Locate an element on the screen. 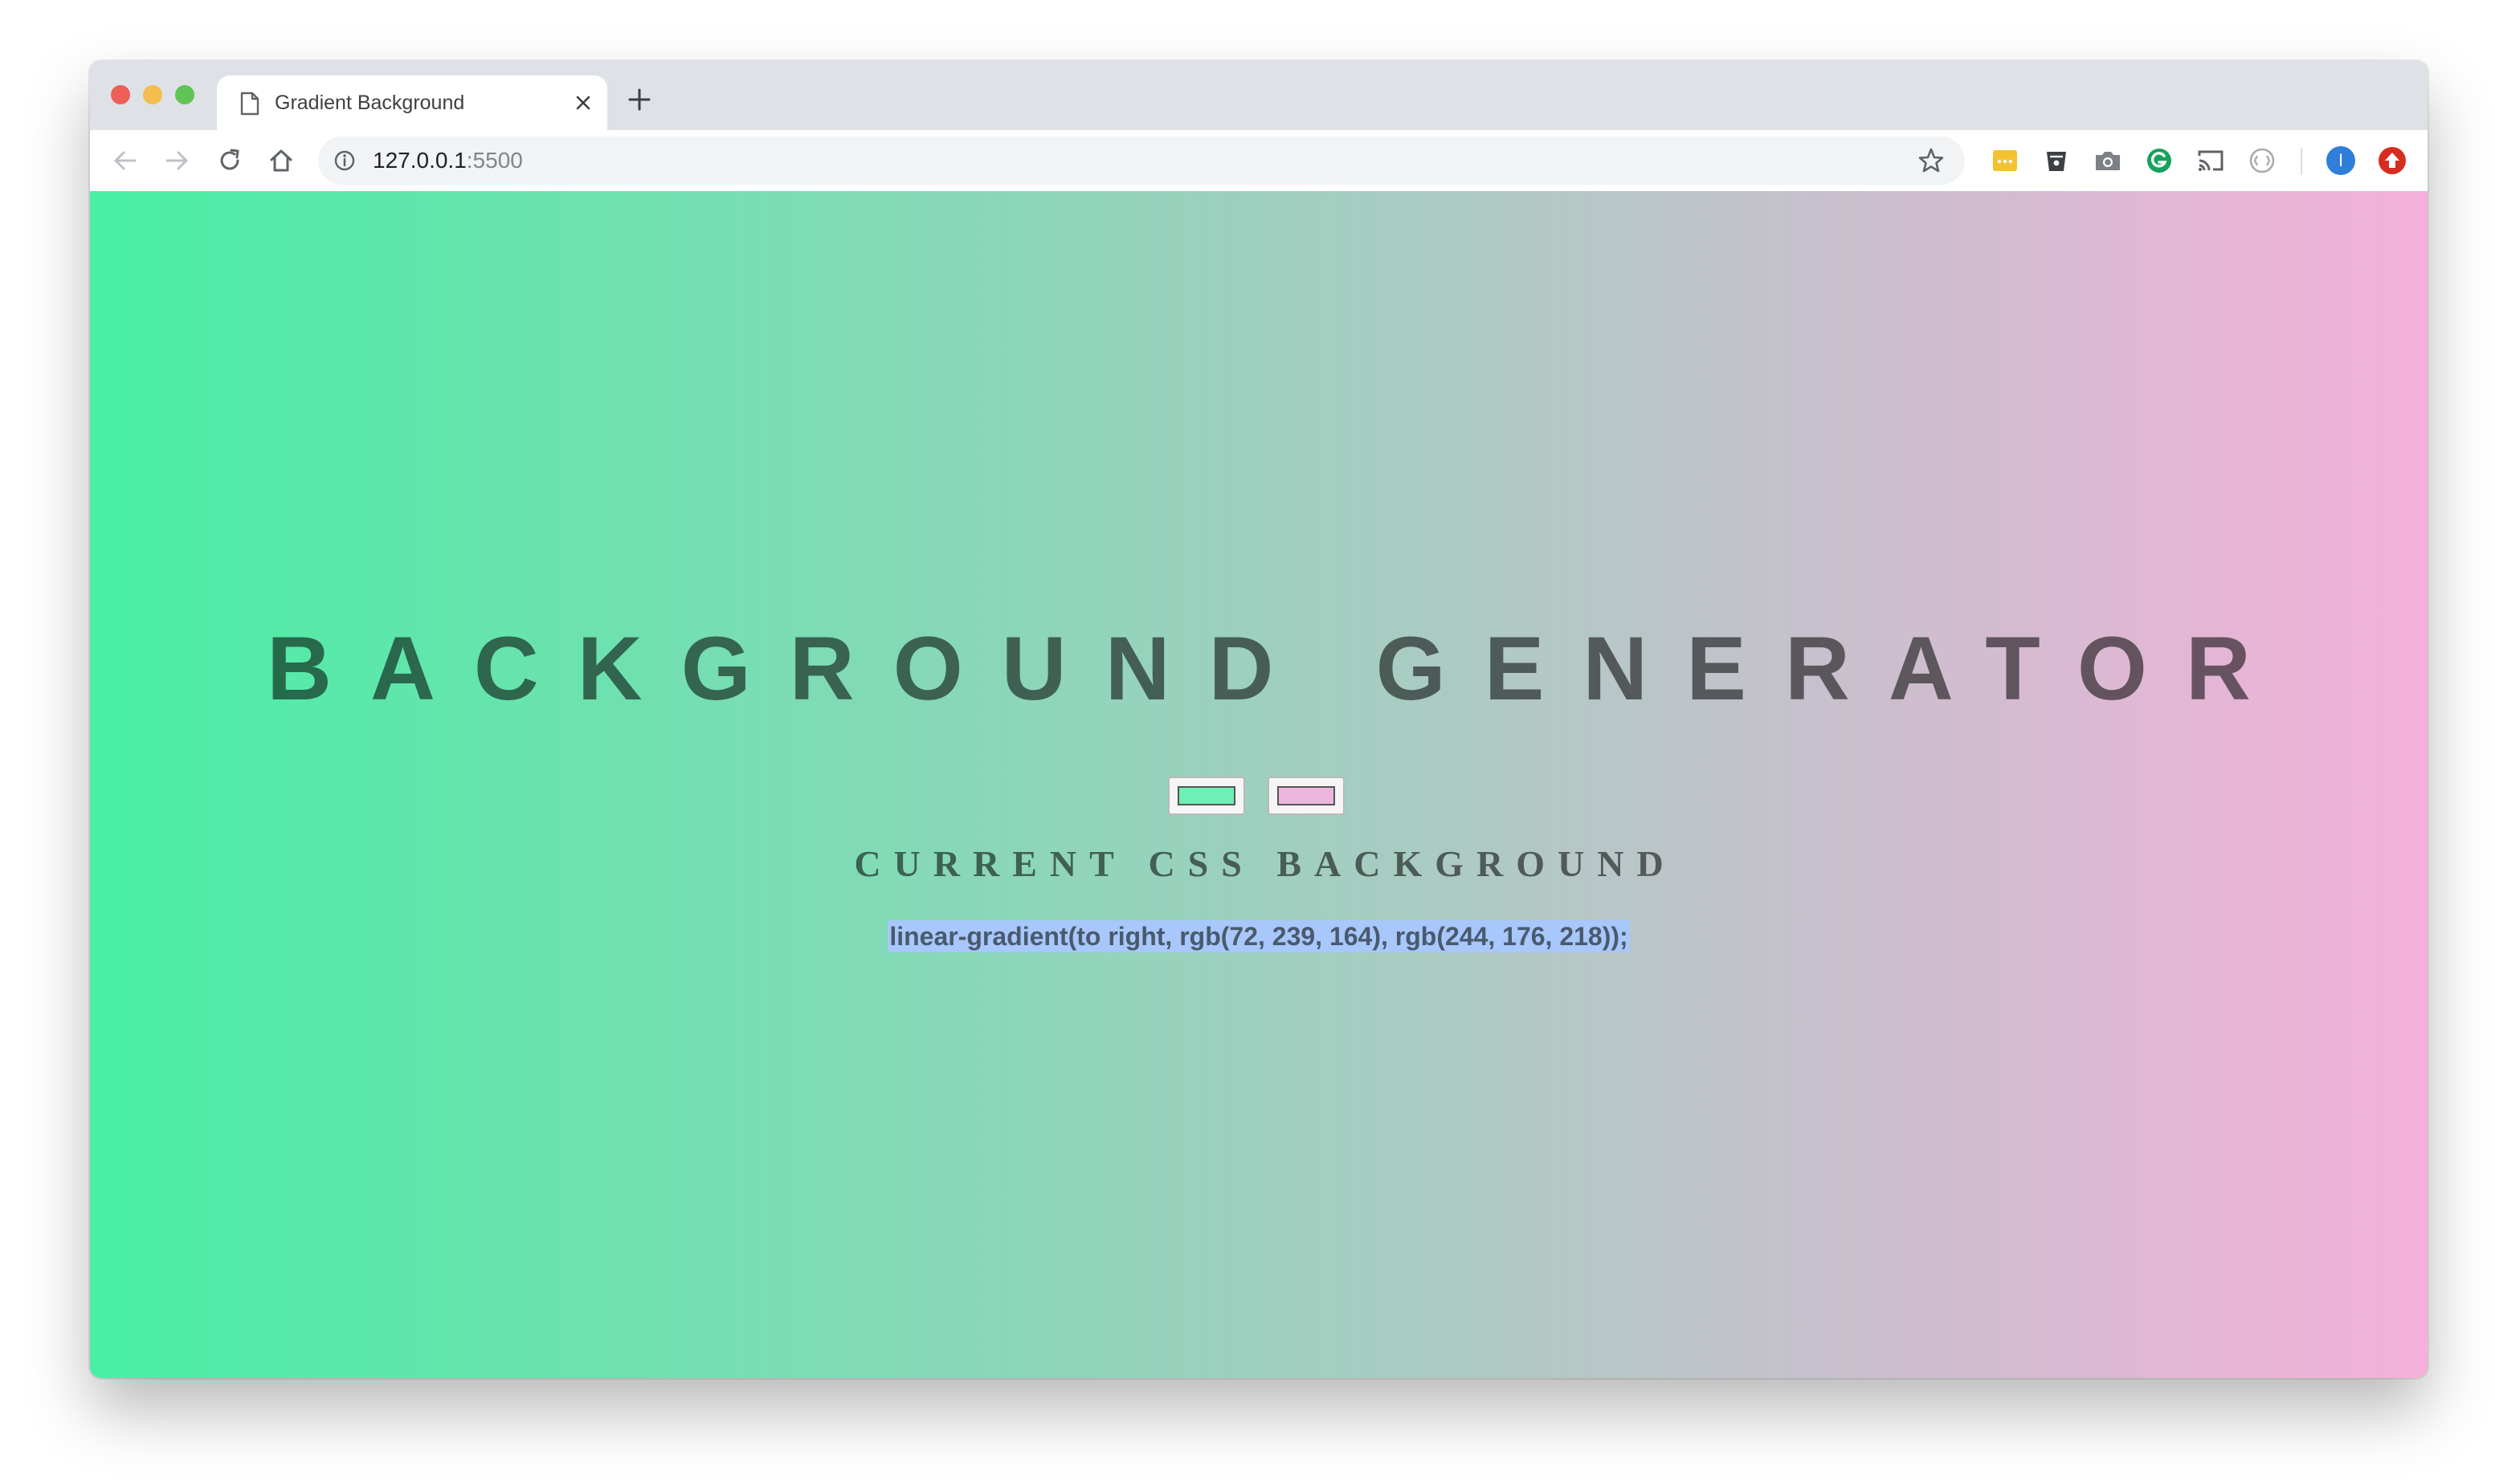  extension-red-icon is located at coordinates (2392, 161).